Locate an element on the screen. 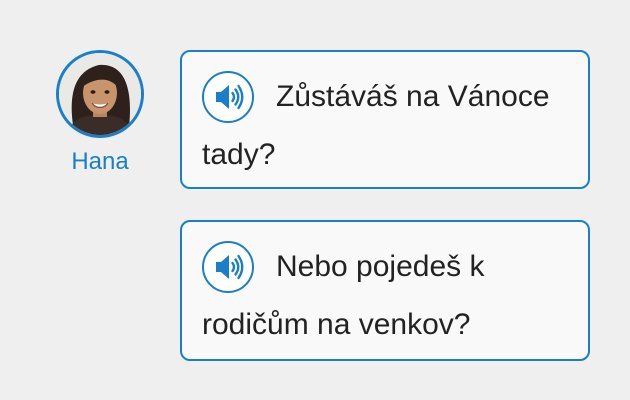  speaker-avatar is located at coordinates (100, 94).